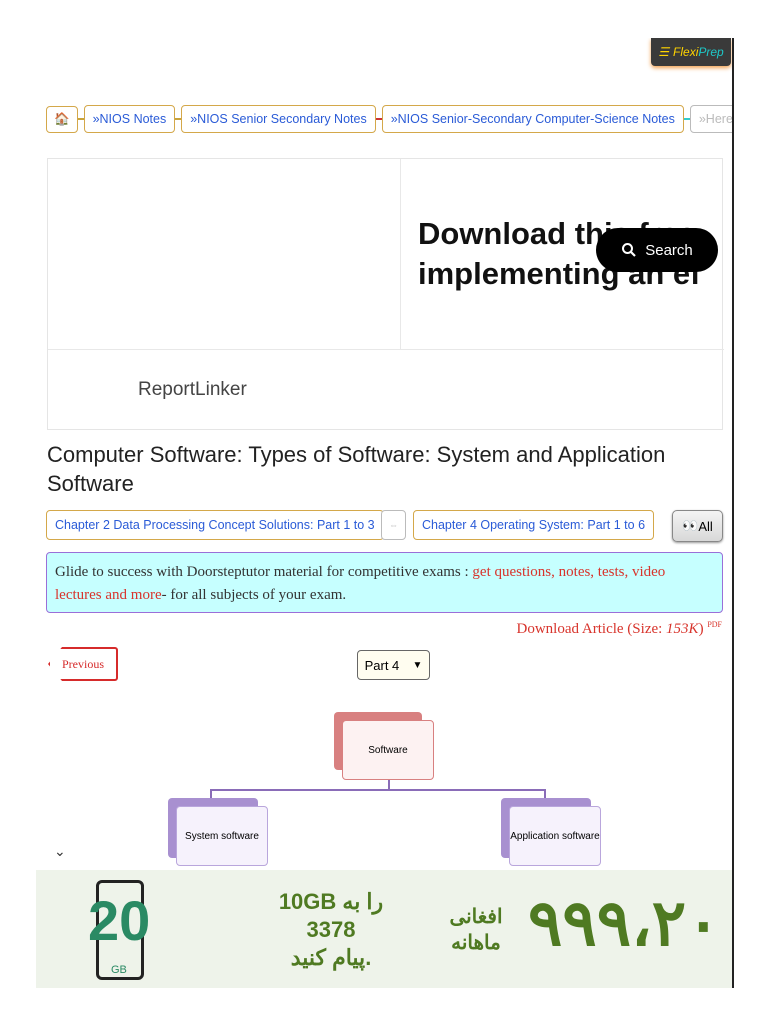  Describe the element at coordinates (129, 119) in the screenshot. I see `breadcrumb-nios-notes: »NIOS Notes` at that location.